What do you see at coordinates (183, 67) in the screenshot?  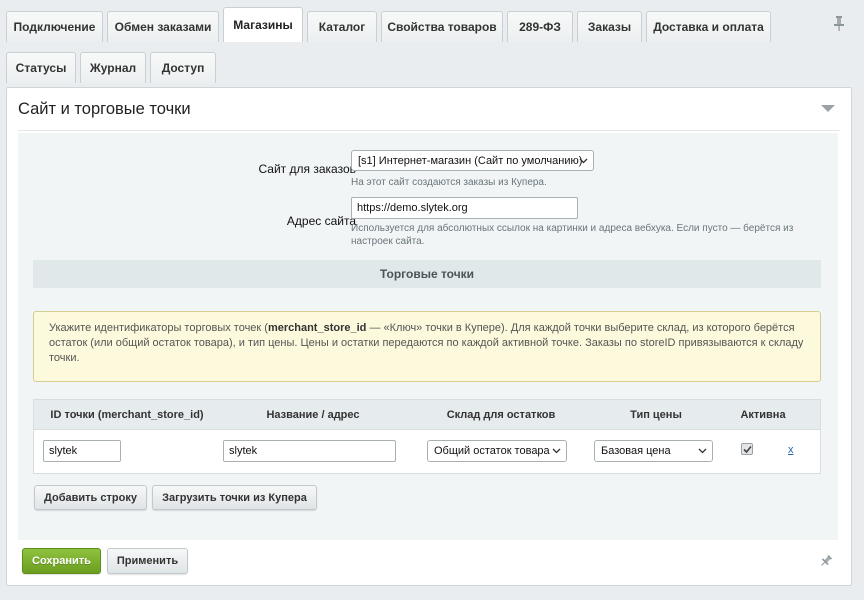 I see `tab-dostup: Доступ` at bounding box center [183, 67].